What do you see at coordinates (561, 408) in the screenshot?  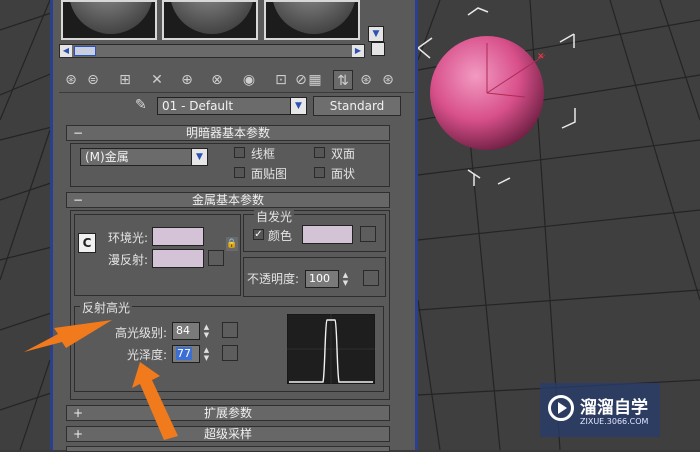 I see `watermark-logo-icon` at bounding box center [561, 408].